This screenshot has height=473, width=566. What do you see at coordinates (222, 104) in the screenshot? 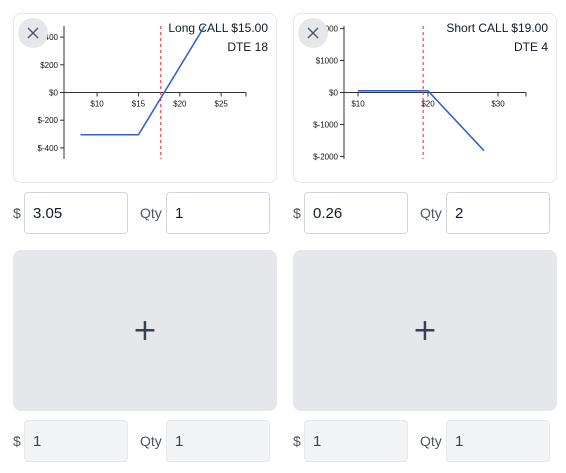
I see `x-tick-label: $25` at bounding box center [222, 104].